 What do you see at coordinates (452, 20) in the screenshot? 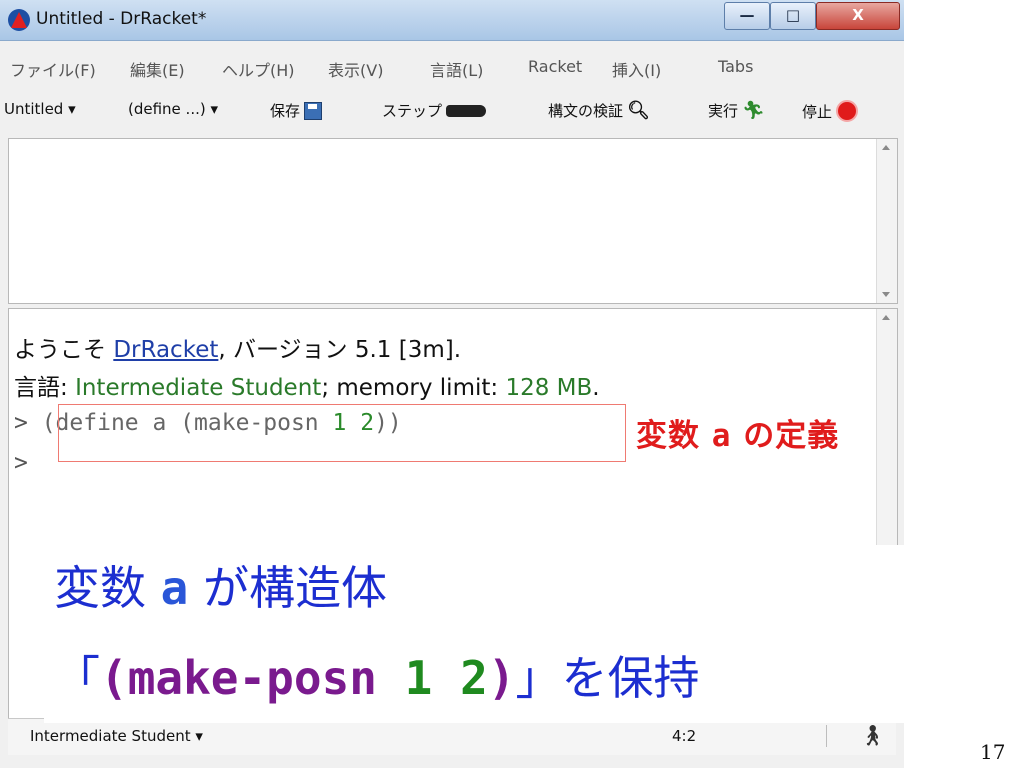
I see `title-bar: Untitled - DrRacket* — □ X` at bounding box center [452, 20].